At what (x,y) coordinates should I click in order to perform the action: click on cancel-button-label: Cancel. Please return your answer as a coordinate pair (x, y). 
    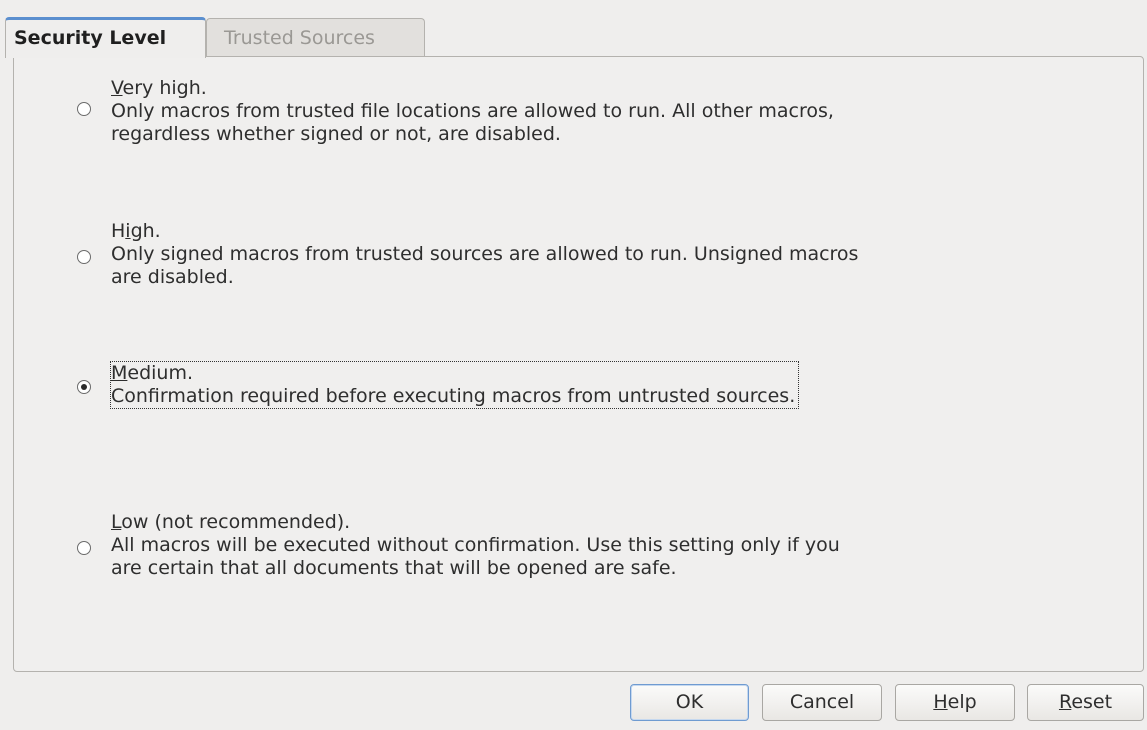
    Looking at the image, I should click on (822, 702).